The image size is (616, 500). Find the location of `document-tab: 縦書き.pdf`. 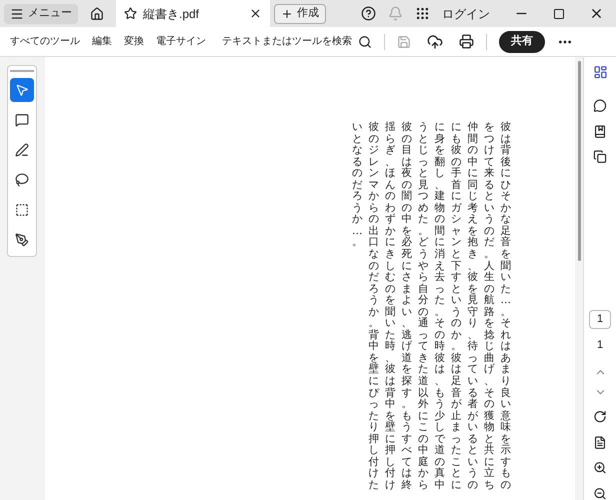

document-tab: 縦書き.pdf is located at coordinates (193, 13).